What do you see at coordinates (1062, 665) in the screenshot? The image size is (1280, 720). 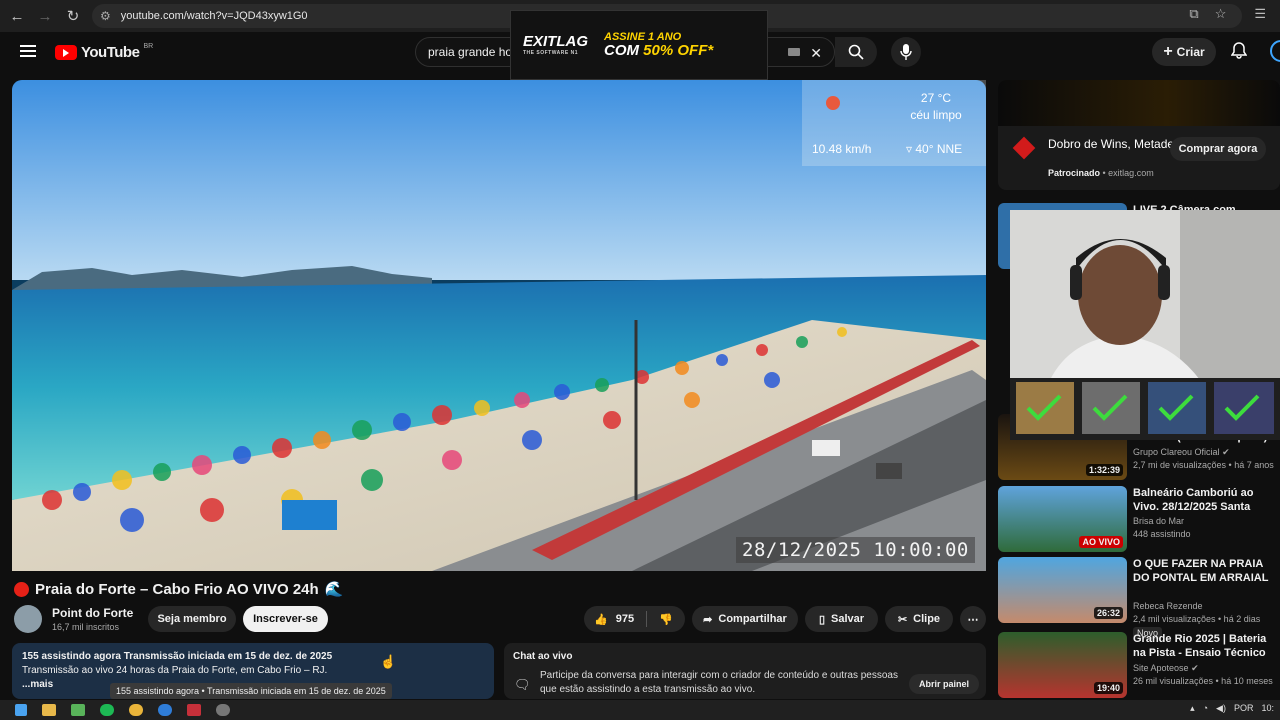 I see `video-thumbnail: 19:40` at bounding box center [1062, 665].